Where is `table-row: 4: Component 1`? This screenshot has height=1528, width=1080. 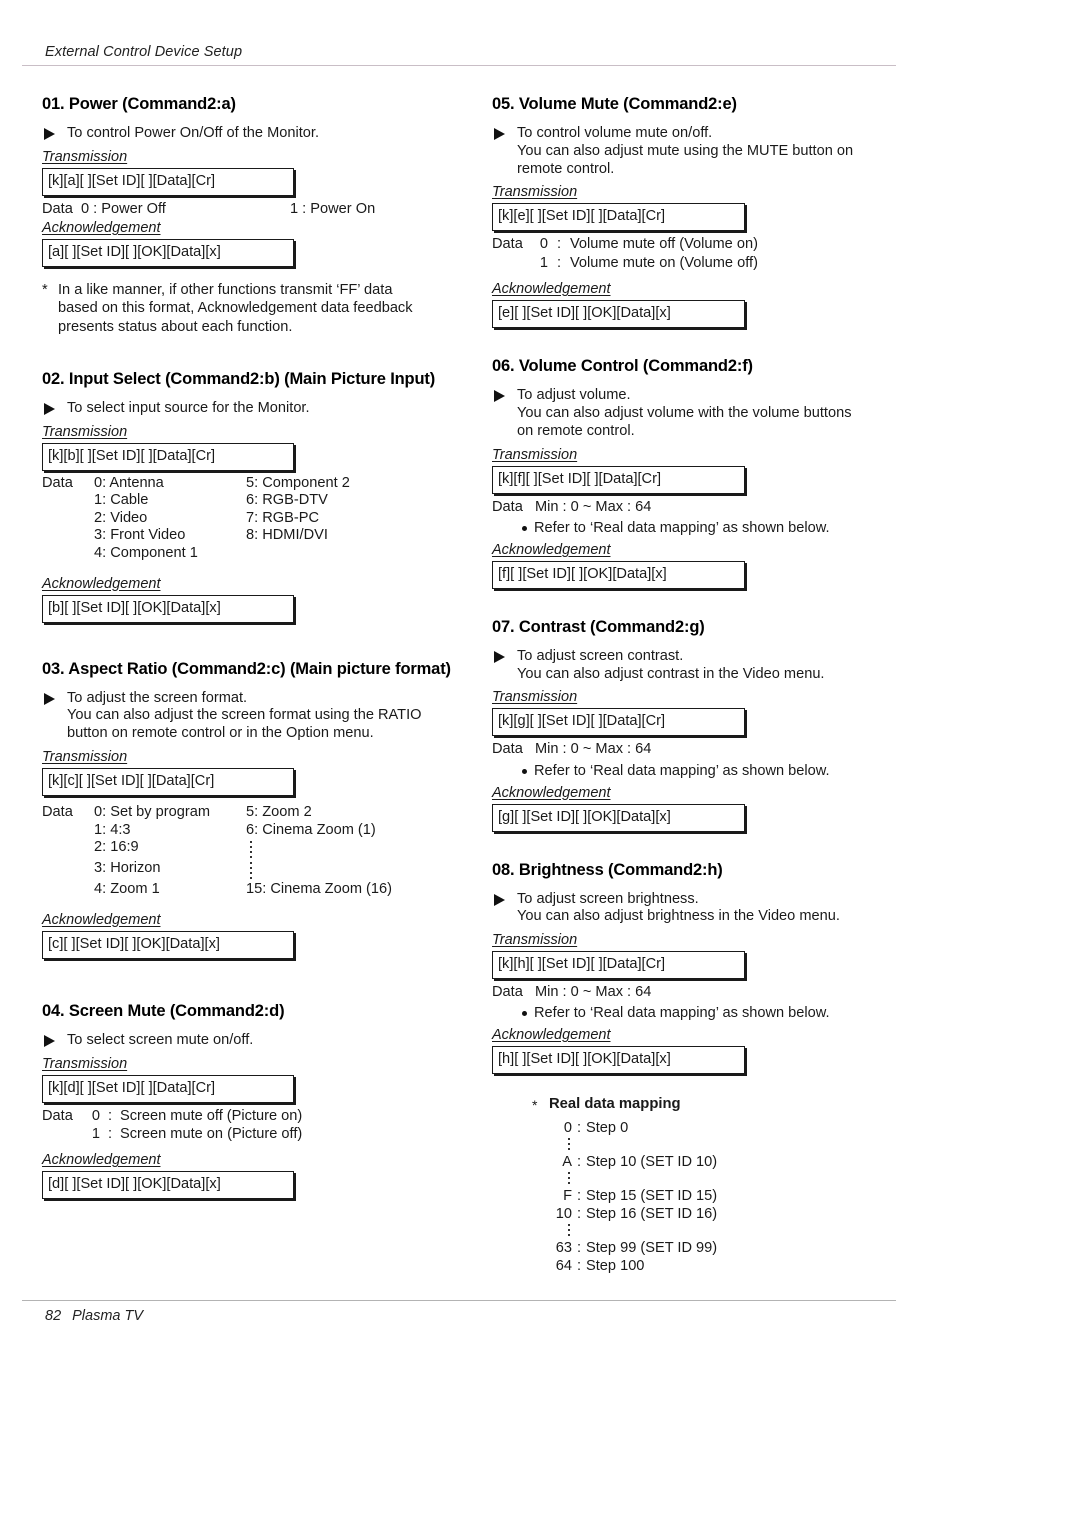 table-row: 4: Component 1 is located at coordinates (252, 554).